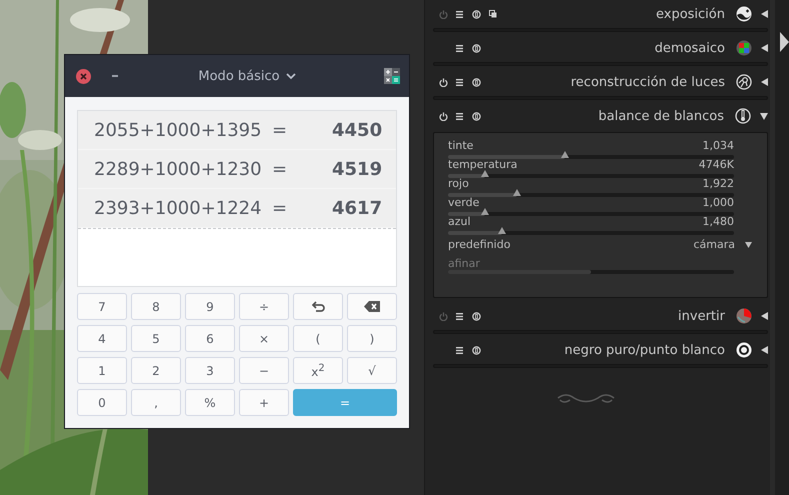 This screenshot has width=789, height=495. I want to click on copy-icon, so click(492, 14).